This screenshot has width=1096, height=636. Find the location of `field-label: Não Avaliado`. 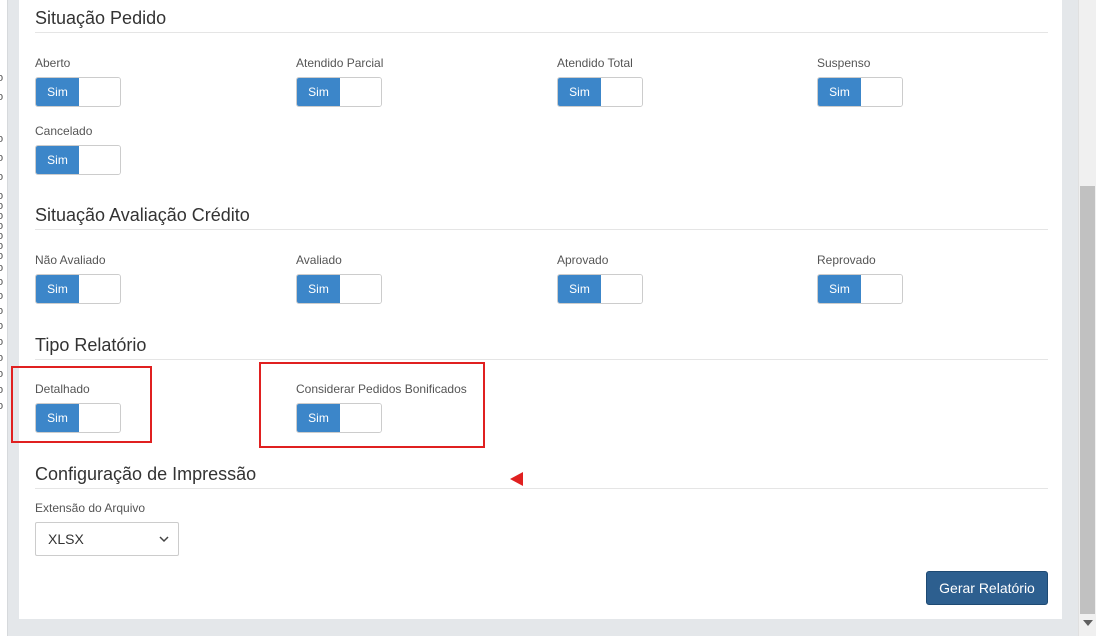

field-label: Não Avaliado is located at coordinates (70, 260).